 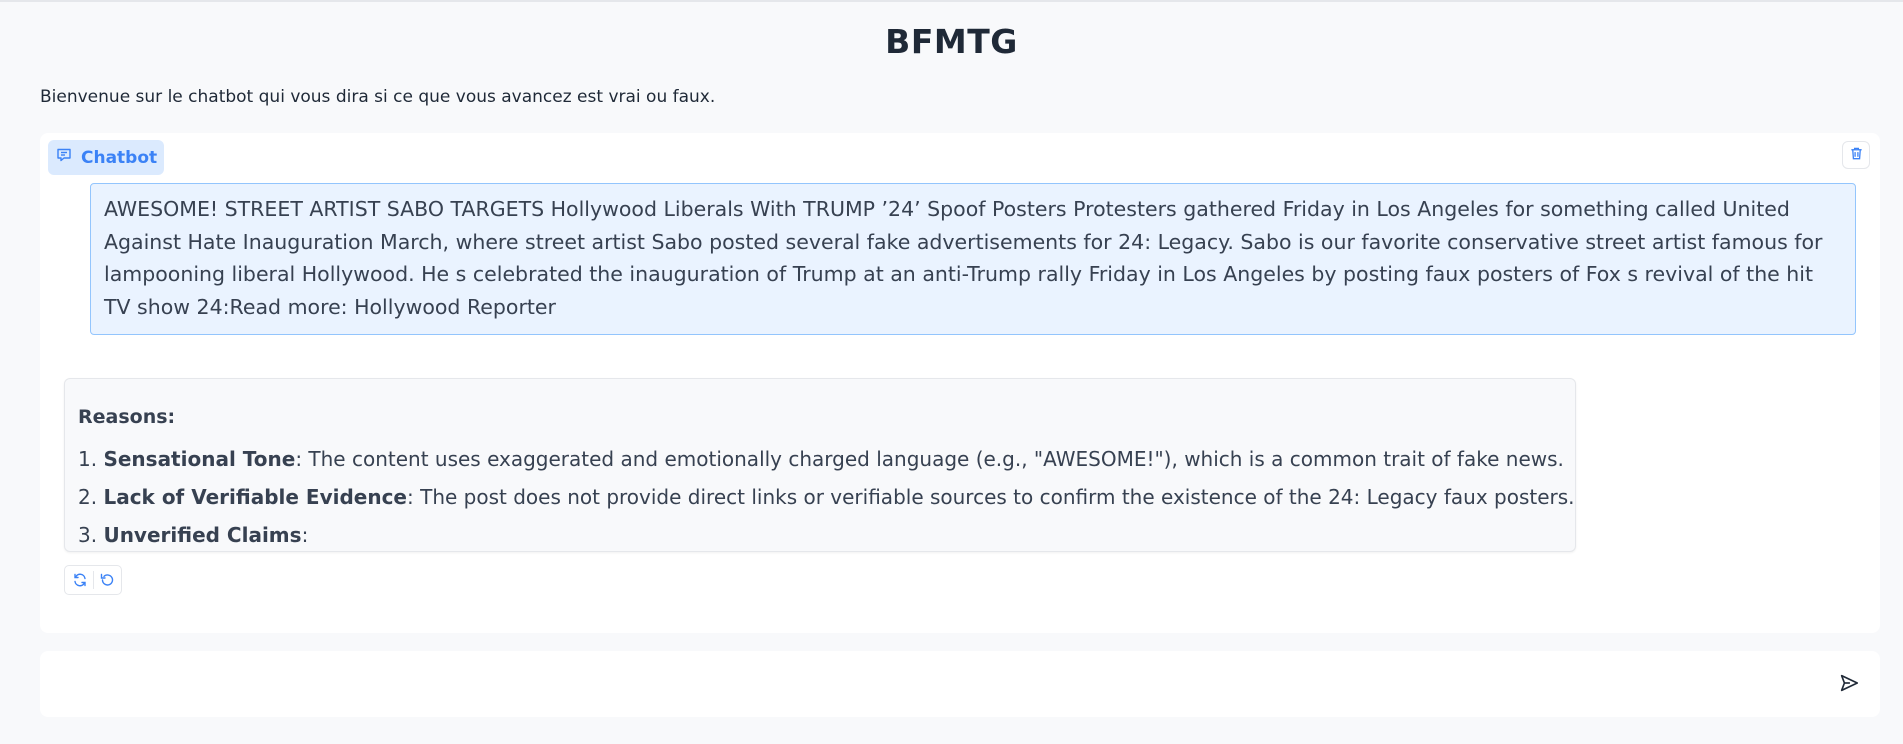 What do you see at coordinates (193, 535) in the screenshot?
I see `list-item: 3. Unverified Claims:` at bounding box center [193, 535].